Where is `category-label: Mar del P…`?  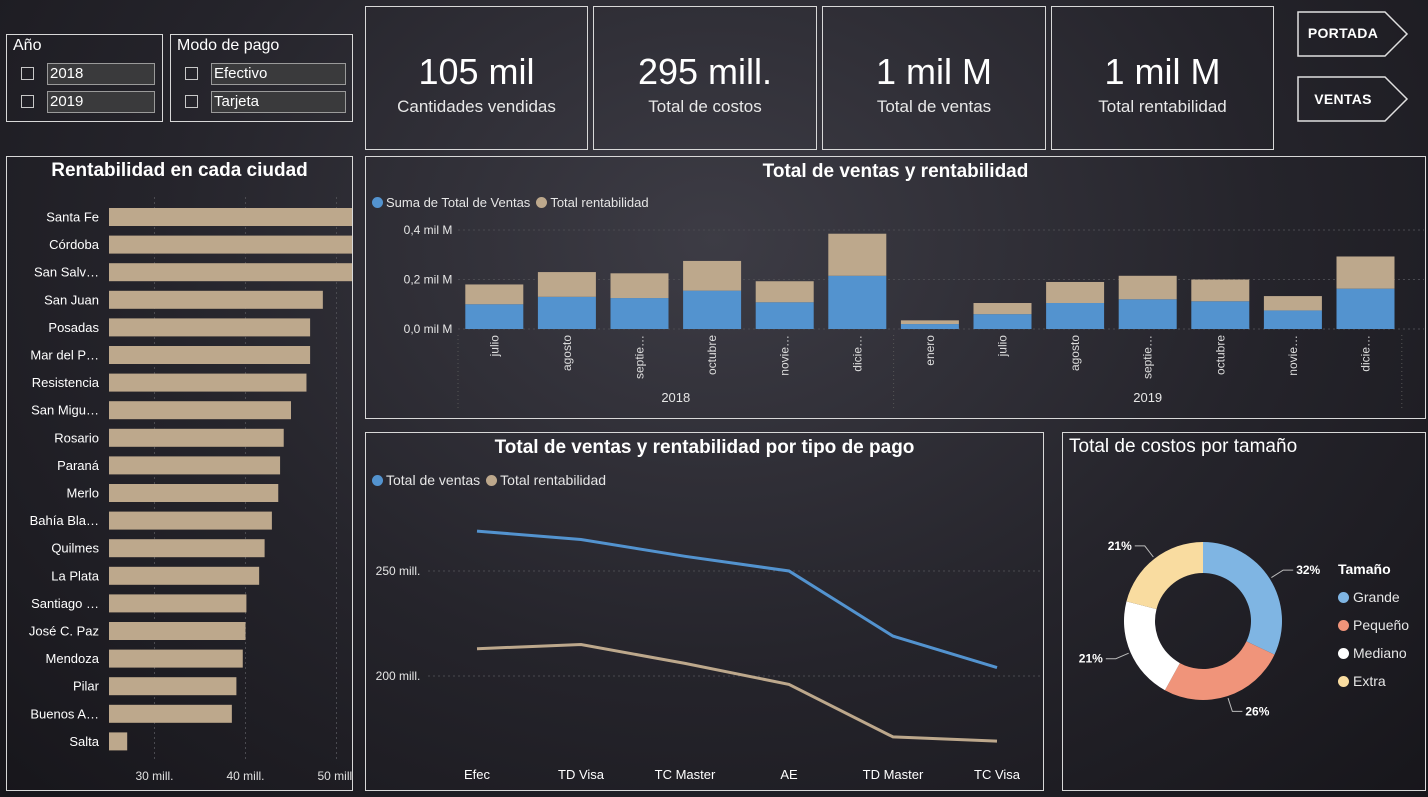 category-label: Mar del P… is located at coordinates (64, 355).